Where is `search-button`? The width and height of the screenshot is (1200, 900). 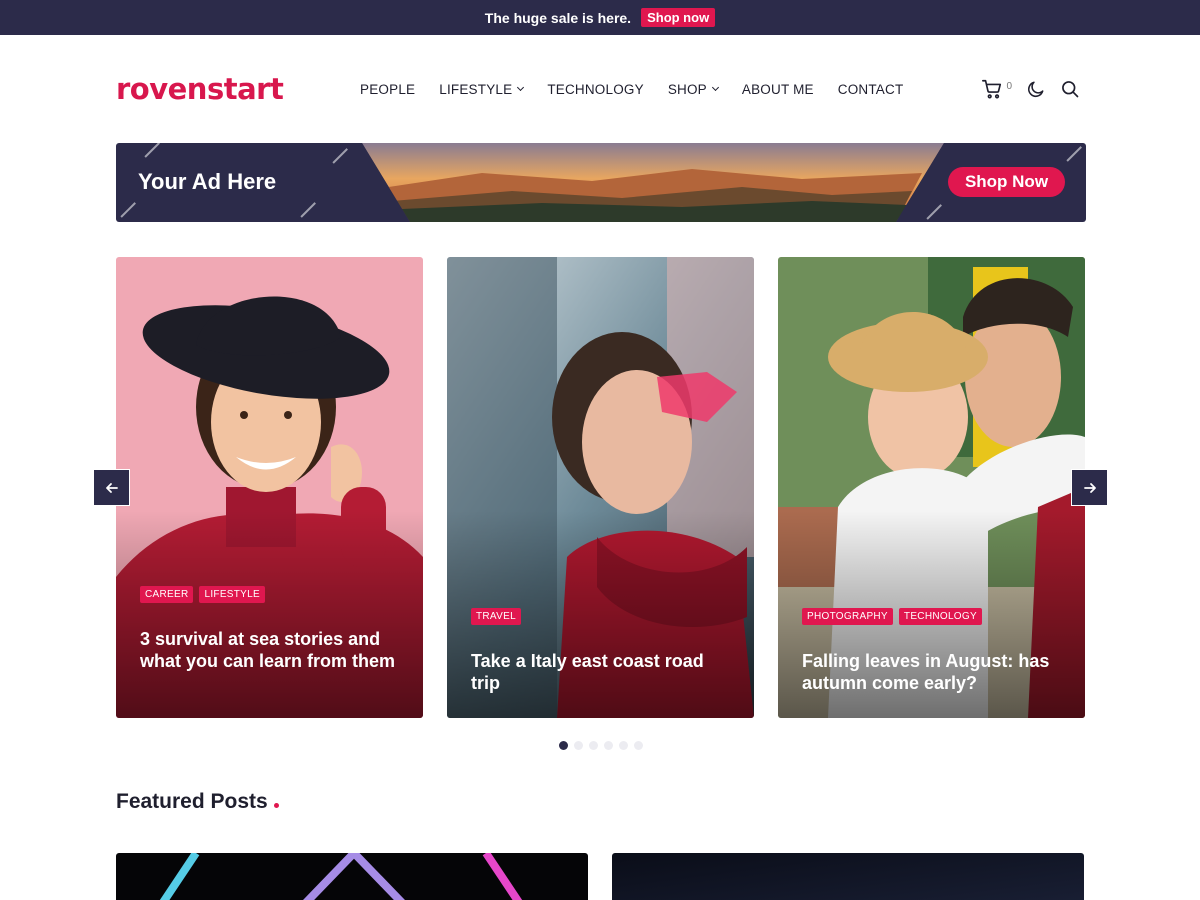 search-button is located at coordinates (1070, 89).